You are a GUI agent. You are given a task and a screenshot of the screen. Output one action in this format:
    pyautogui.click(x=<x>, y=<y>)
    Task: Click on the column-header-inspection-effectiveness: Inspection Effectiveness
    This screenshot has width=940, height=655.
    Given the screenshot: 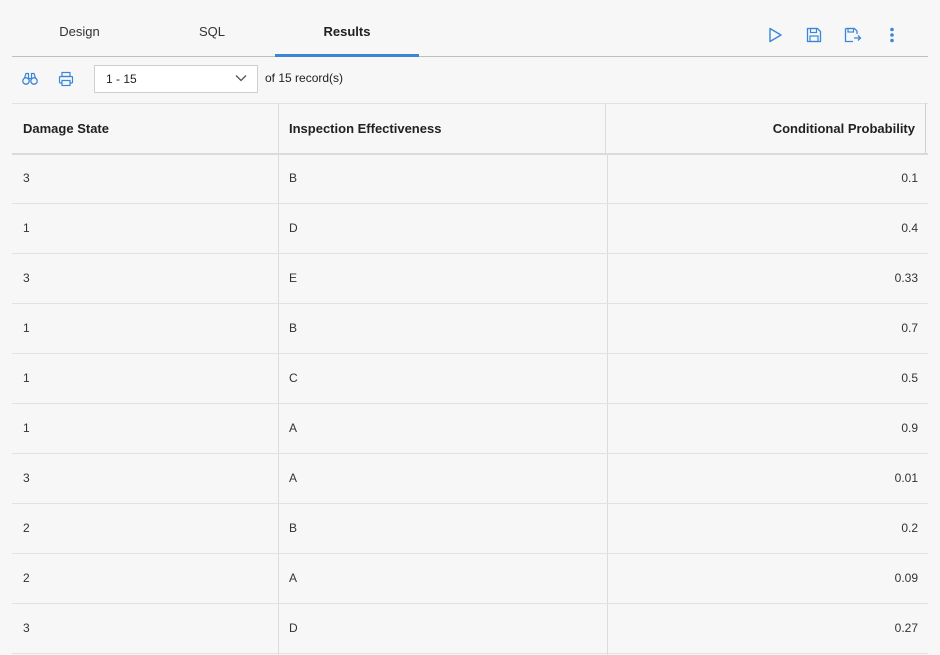 What is the action you would take?
    pyautogui.click(x=365, y=128)
    